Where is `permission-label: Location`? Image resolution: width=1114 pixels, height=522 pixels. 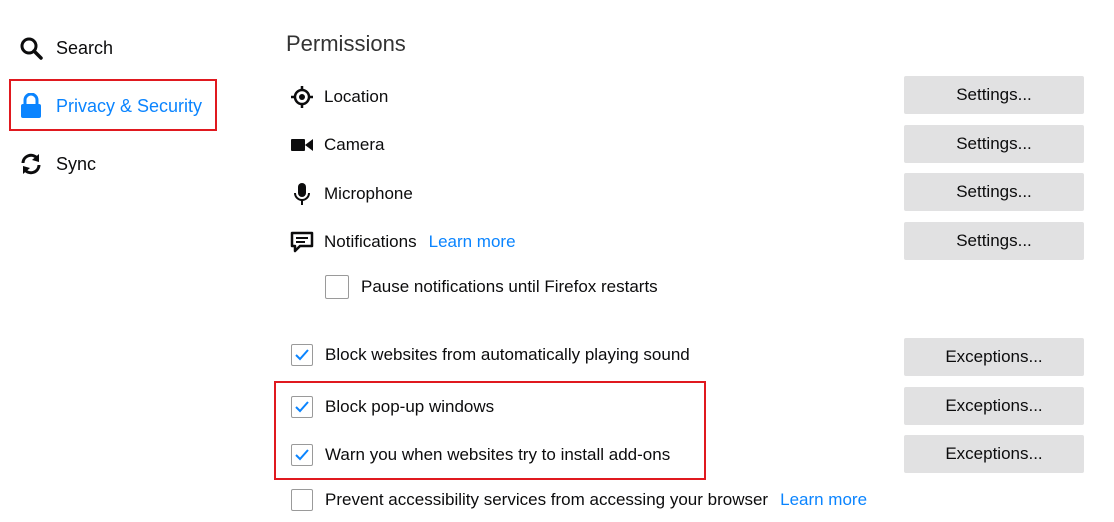 permission-label: Location is located at coordinates (356, 96).